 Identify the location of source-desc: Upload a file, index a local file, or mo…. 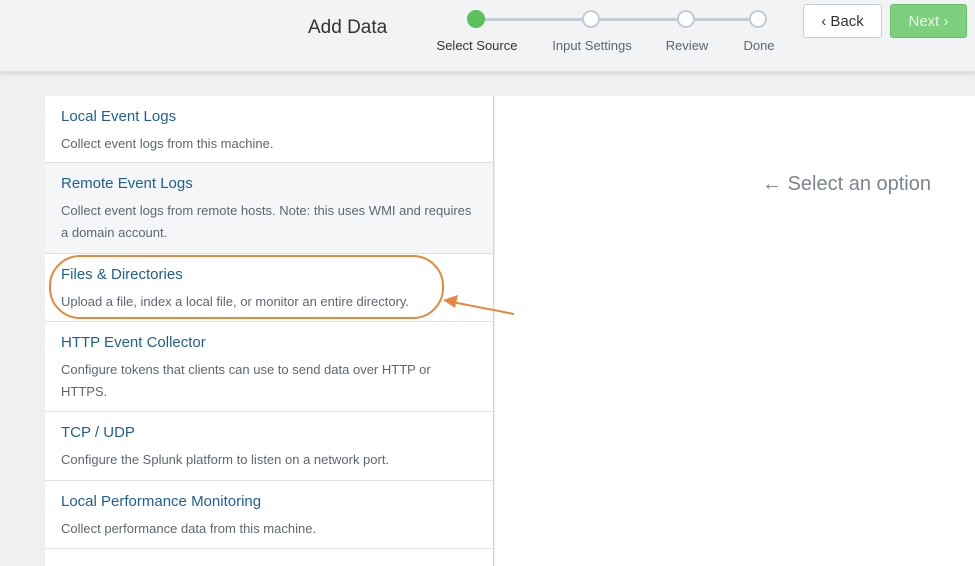
(235, 301).